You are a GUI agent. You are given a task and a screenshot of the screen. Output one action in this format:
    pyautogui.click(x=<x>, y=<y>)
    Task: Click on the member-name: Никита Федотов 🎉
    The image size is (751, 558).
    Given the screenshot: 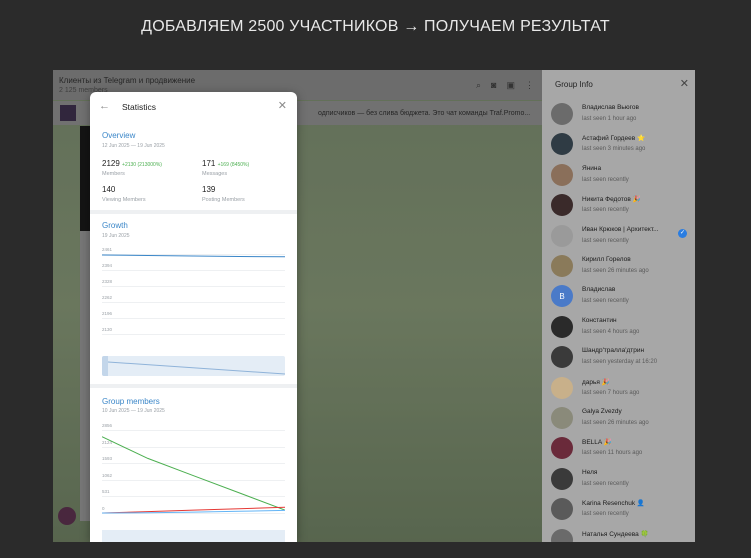 What is the action you would take?
    pyautogui.click(x=611, y=200)
    